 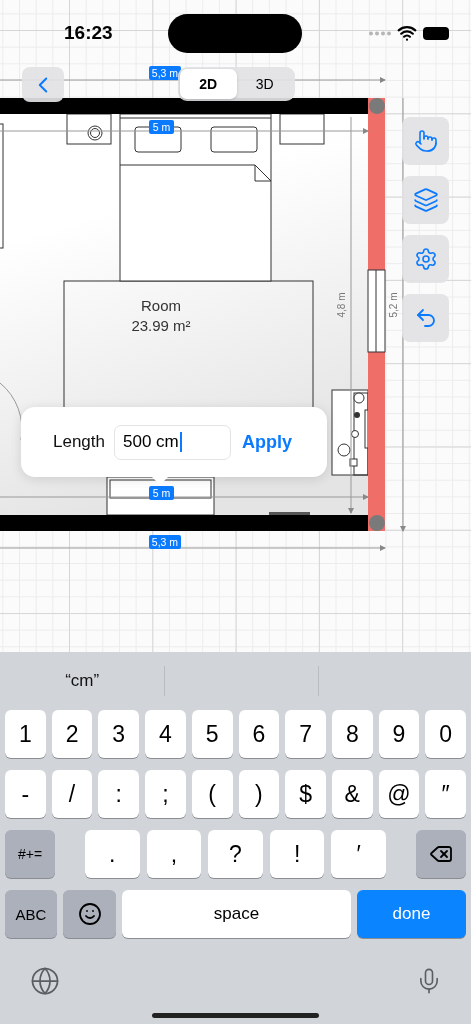 What do you see at coordinates (25, 794) in the screenshot?
I see `keyboard-key: -` at bounding box center [25, 794].